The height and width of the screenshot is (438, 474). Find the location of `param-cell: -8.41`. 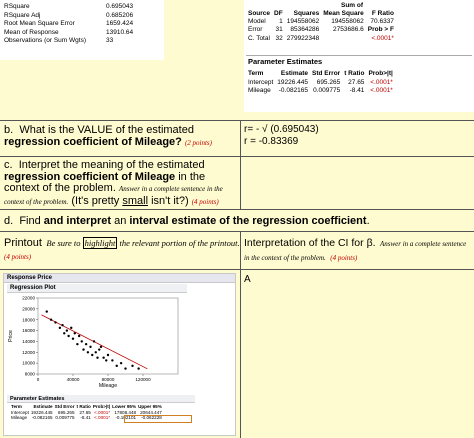

param-cell: -8.41 is located at coordinates (357, 91).